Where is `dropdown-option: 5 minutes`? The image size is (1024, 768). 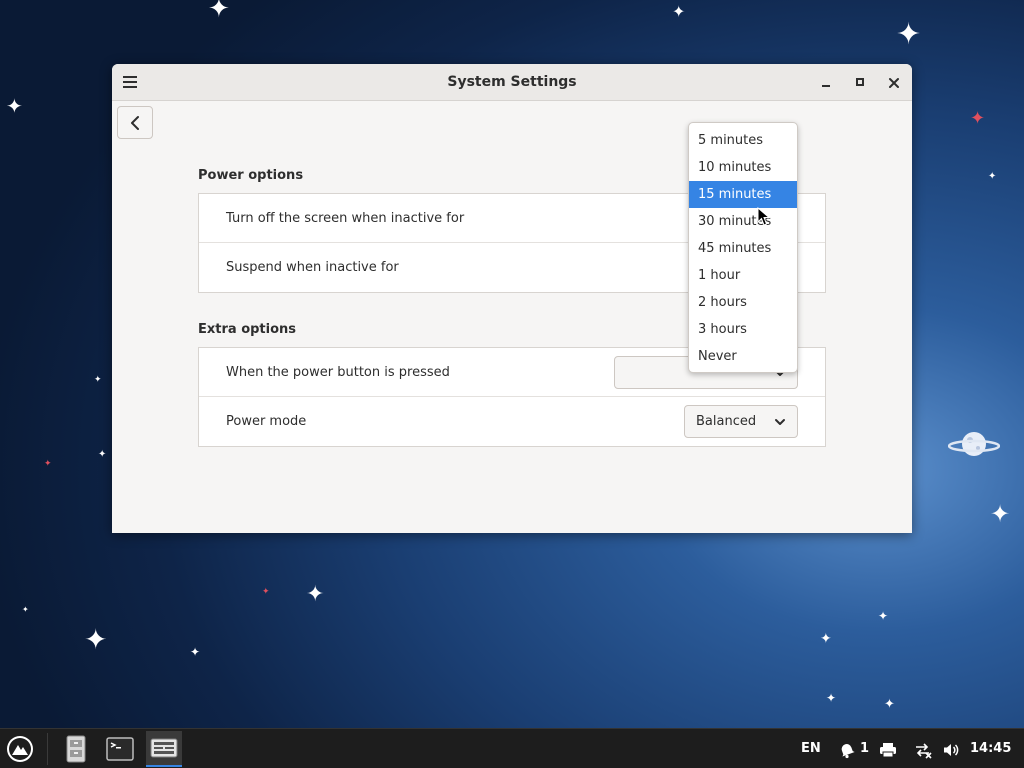 dropdown-option: 5 minutes is located at coordinates (743, 140).